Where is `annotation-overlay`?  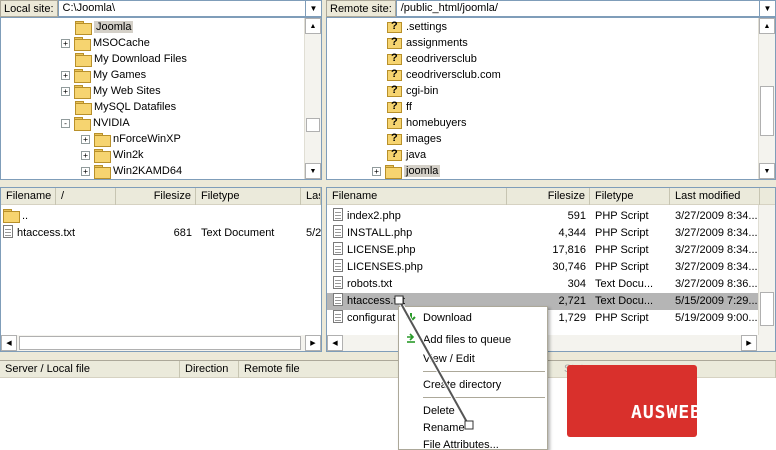
annotation-overlay is located at coordinates (434, 362).